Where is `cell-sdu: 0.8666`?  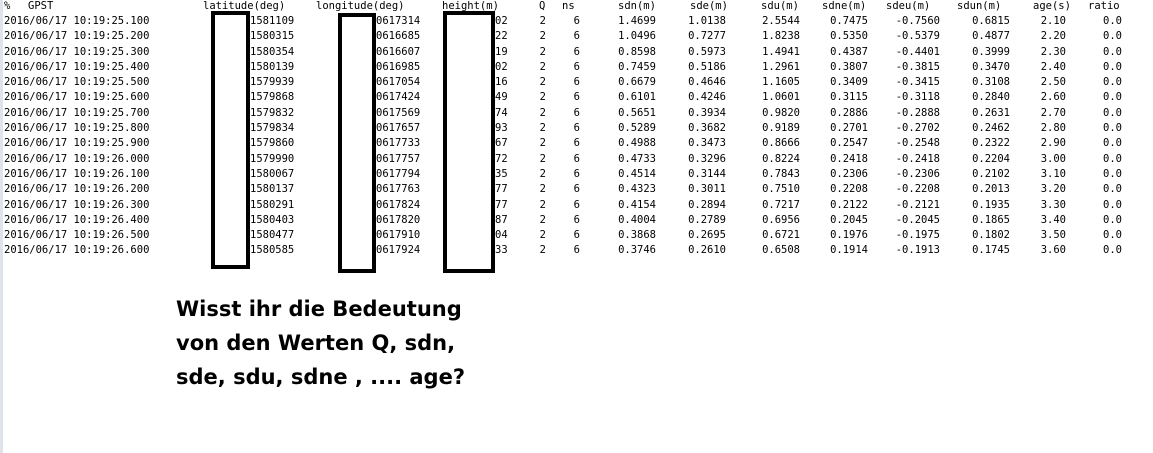
cell-sdu: 0.8666 is located at coordinates (781, 143).